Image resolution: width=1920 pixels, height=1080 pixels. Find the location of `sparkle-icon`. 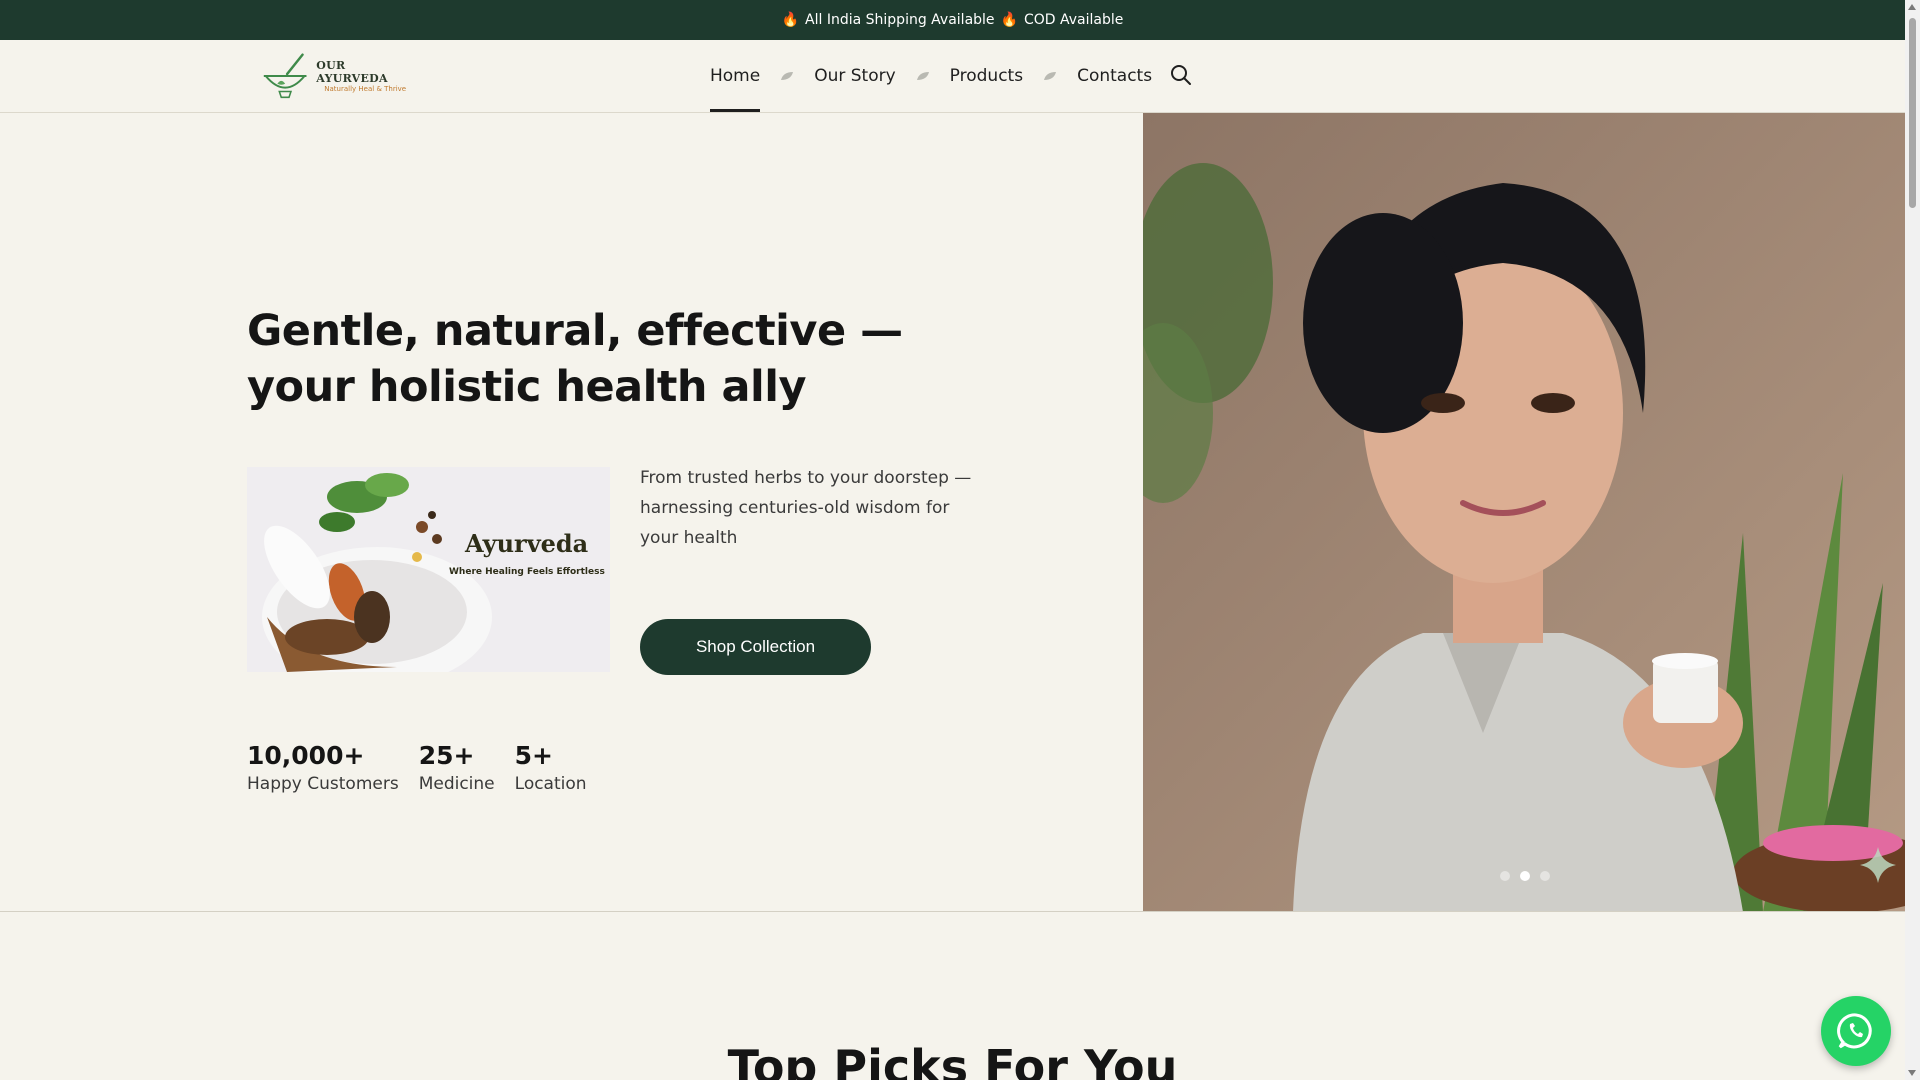

sparkle-icon is located at coordinates (1878, 865).